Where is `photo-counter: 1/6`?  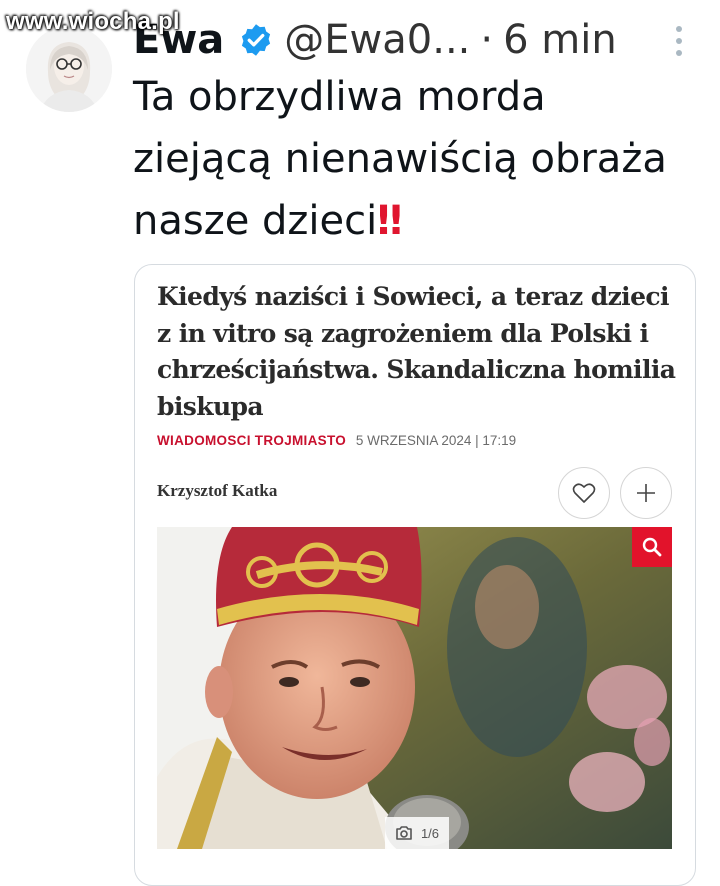
photo-counter: 1/6 is located at coordinates (417, 833).